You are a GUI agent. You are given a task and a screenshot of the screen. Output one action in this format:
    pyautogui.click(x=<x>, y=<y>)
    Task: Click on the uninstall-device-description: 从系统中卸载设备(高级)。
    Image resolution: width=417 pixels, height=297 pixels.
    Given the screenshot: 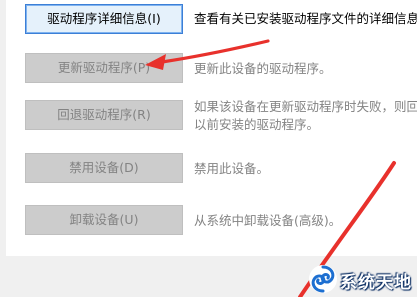 What is the action you would take?
    pyautogui.click(x=268, y=220)
    